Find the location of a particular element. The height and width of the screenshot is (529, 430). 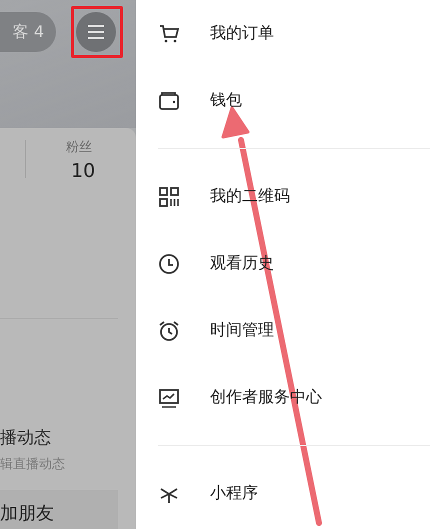

cart-icon is located at coordinates (169, 33).